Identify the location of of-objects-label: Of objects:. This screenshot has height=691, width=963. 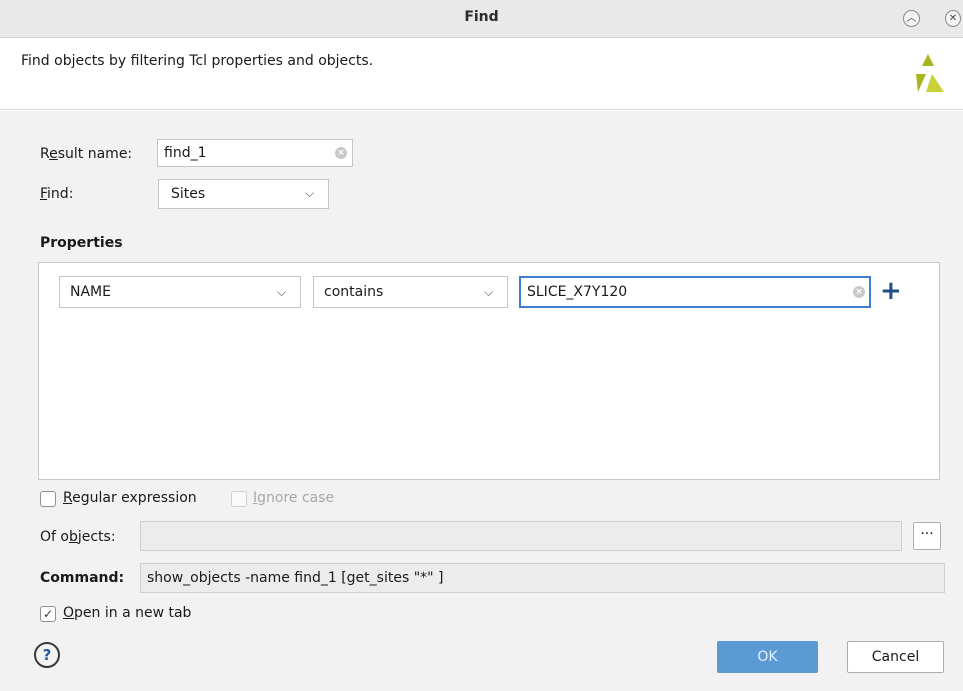
(78, 537).